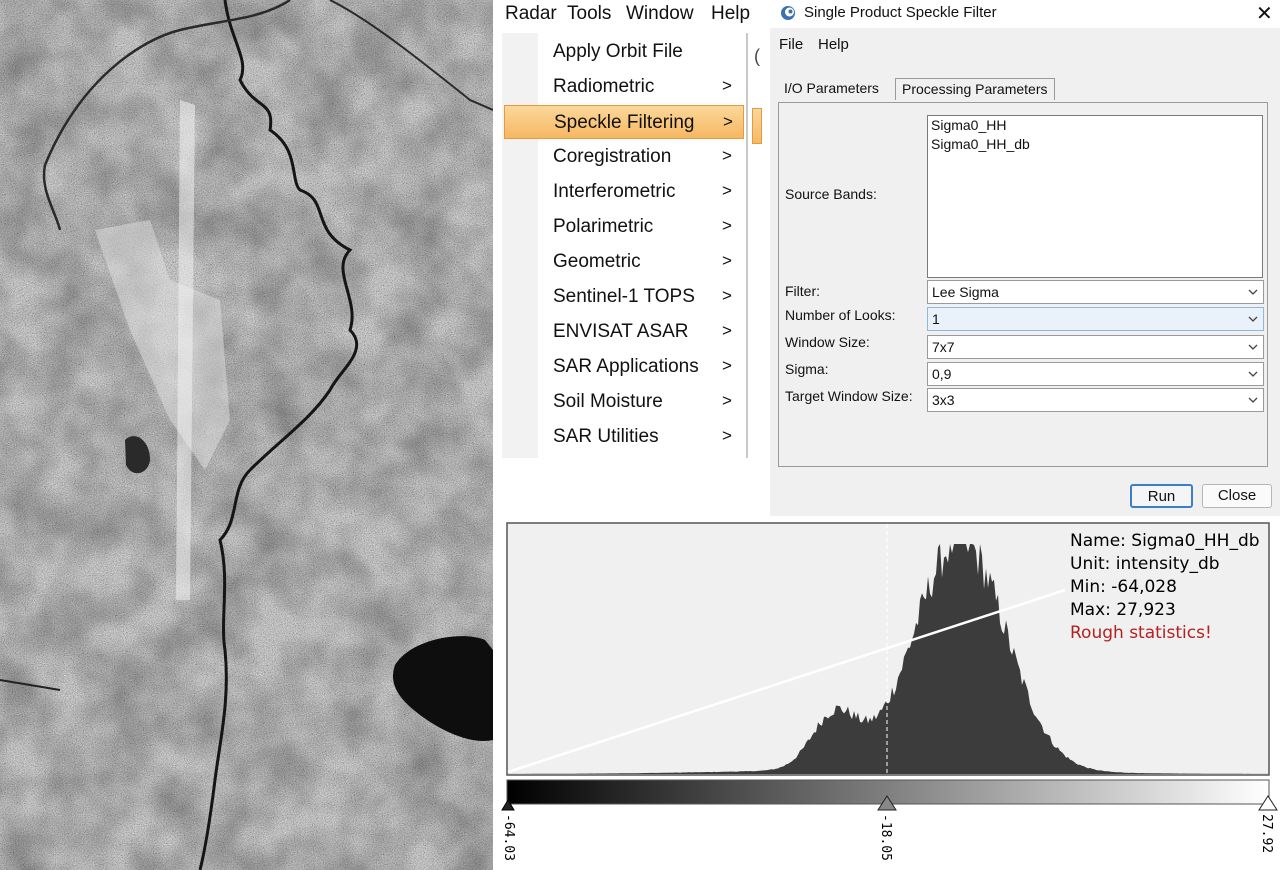  I want to click on slider-max-label: 27.92, so click(1266, 833).